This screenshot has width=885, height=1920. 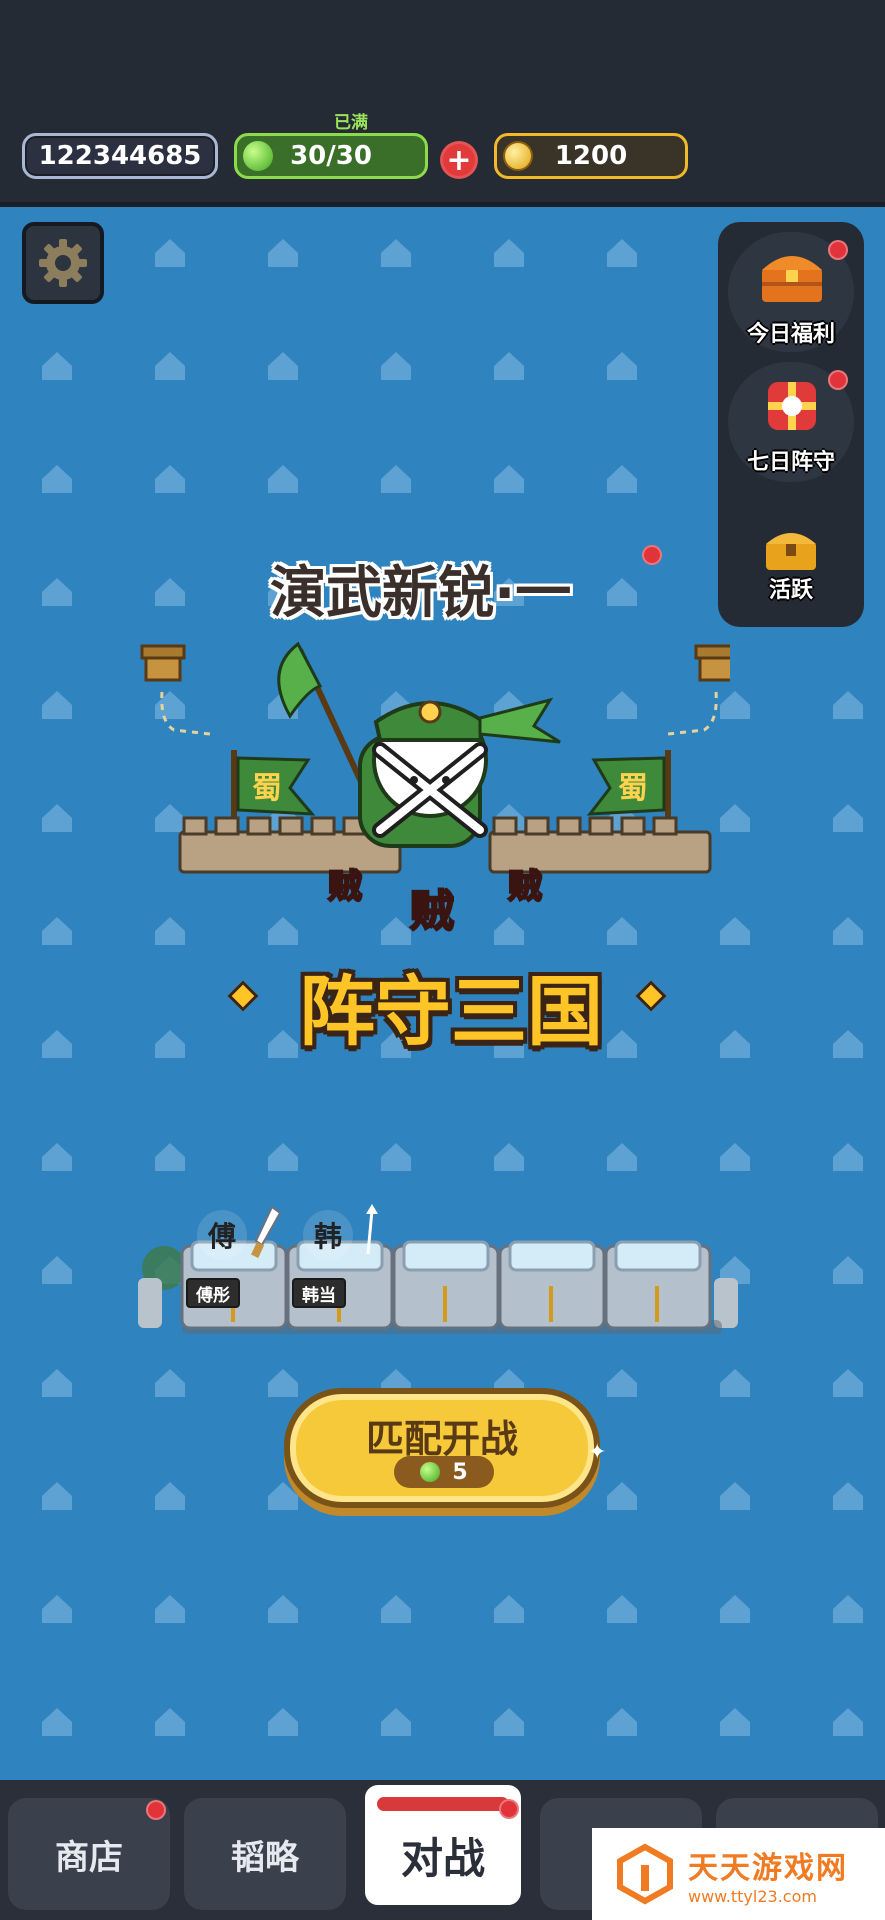 What do you see at coordinates (443, 1804) in the screenshot?
I see `battle-tab-bar` at bounding box center [443, 1804].